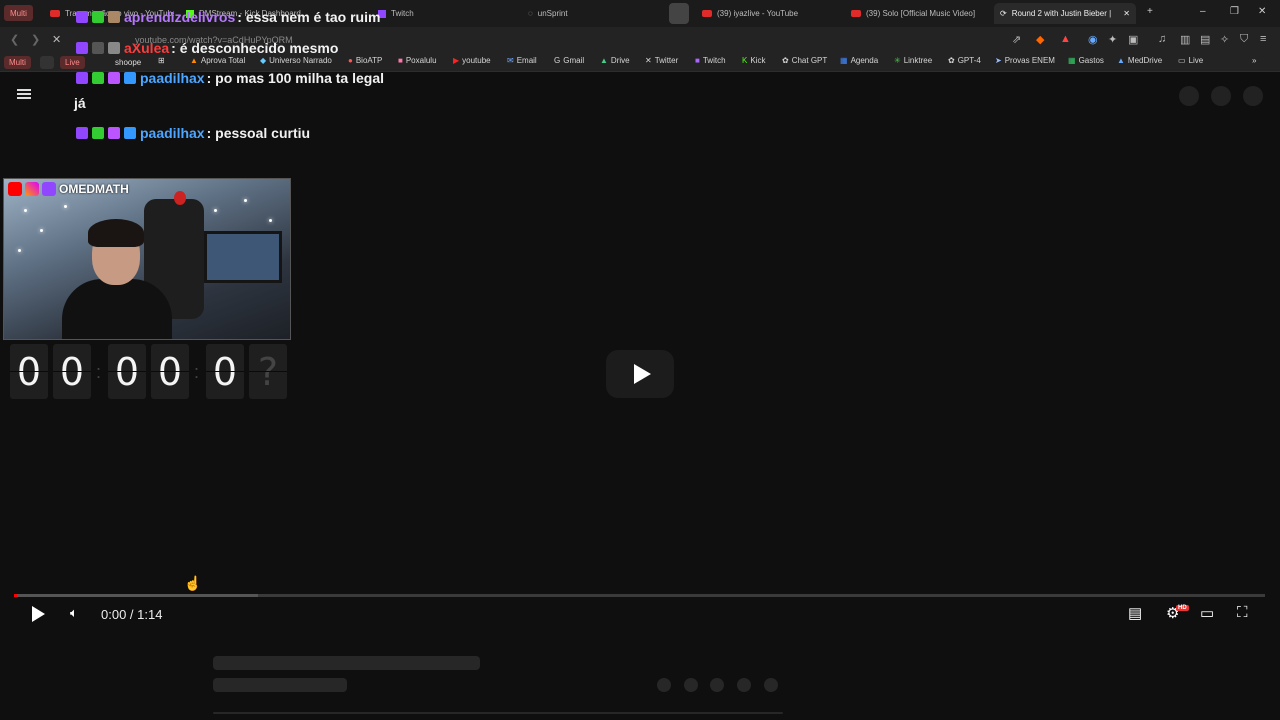 Image resolution: width=1280 pixels, height=720 pixels. Describe the element at coordinates (1185, 39) in the screenshot. I see `sidebar-icon: ▥` at that location.